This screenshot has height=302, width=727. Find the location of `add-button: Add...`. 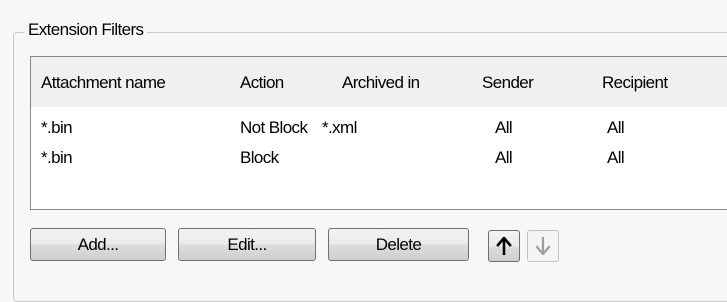

add-button: Add... is located at coordinates (98, 244).